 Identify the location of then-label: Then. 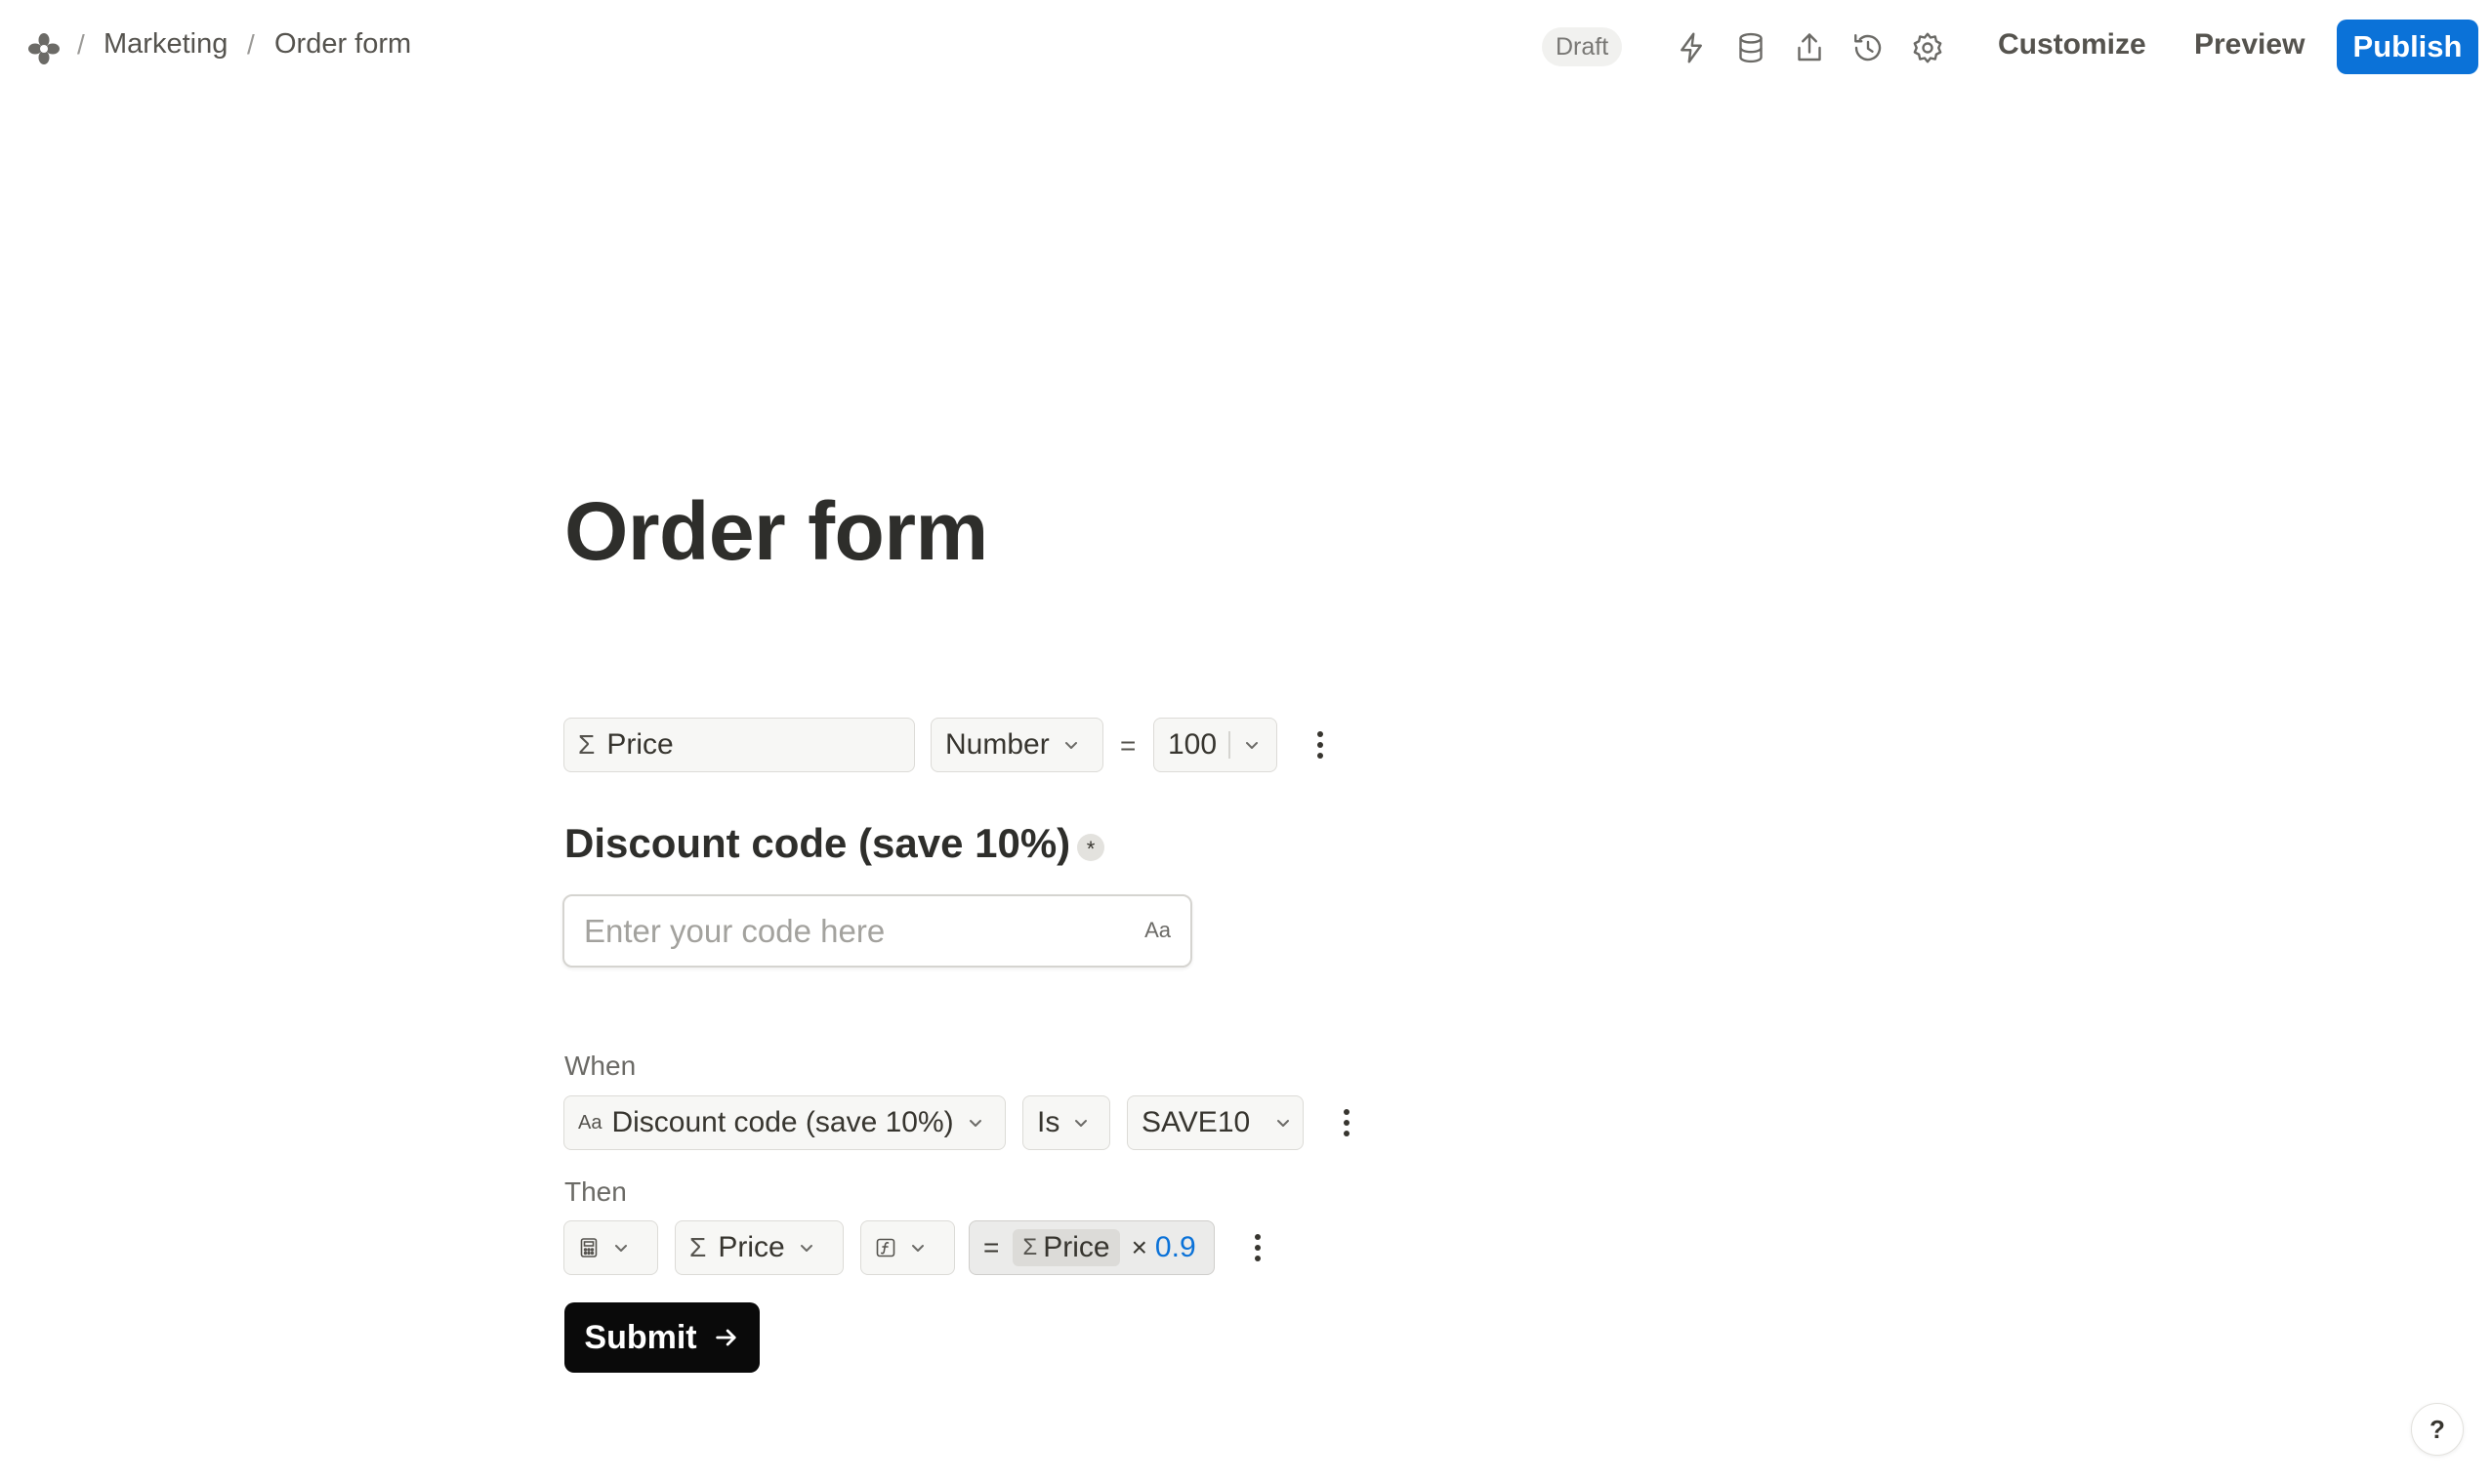
(595, 1192).